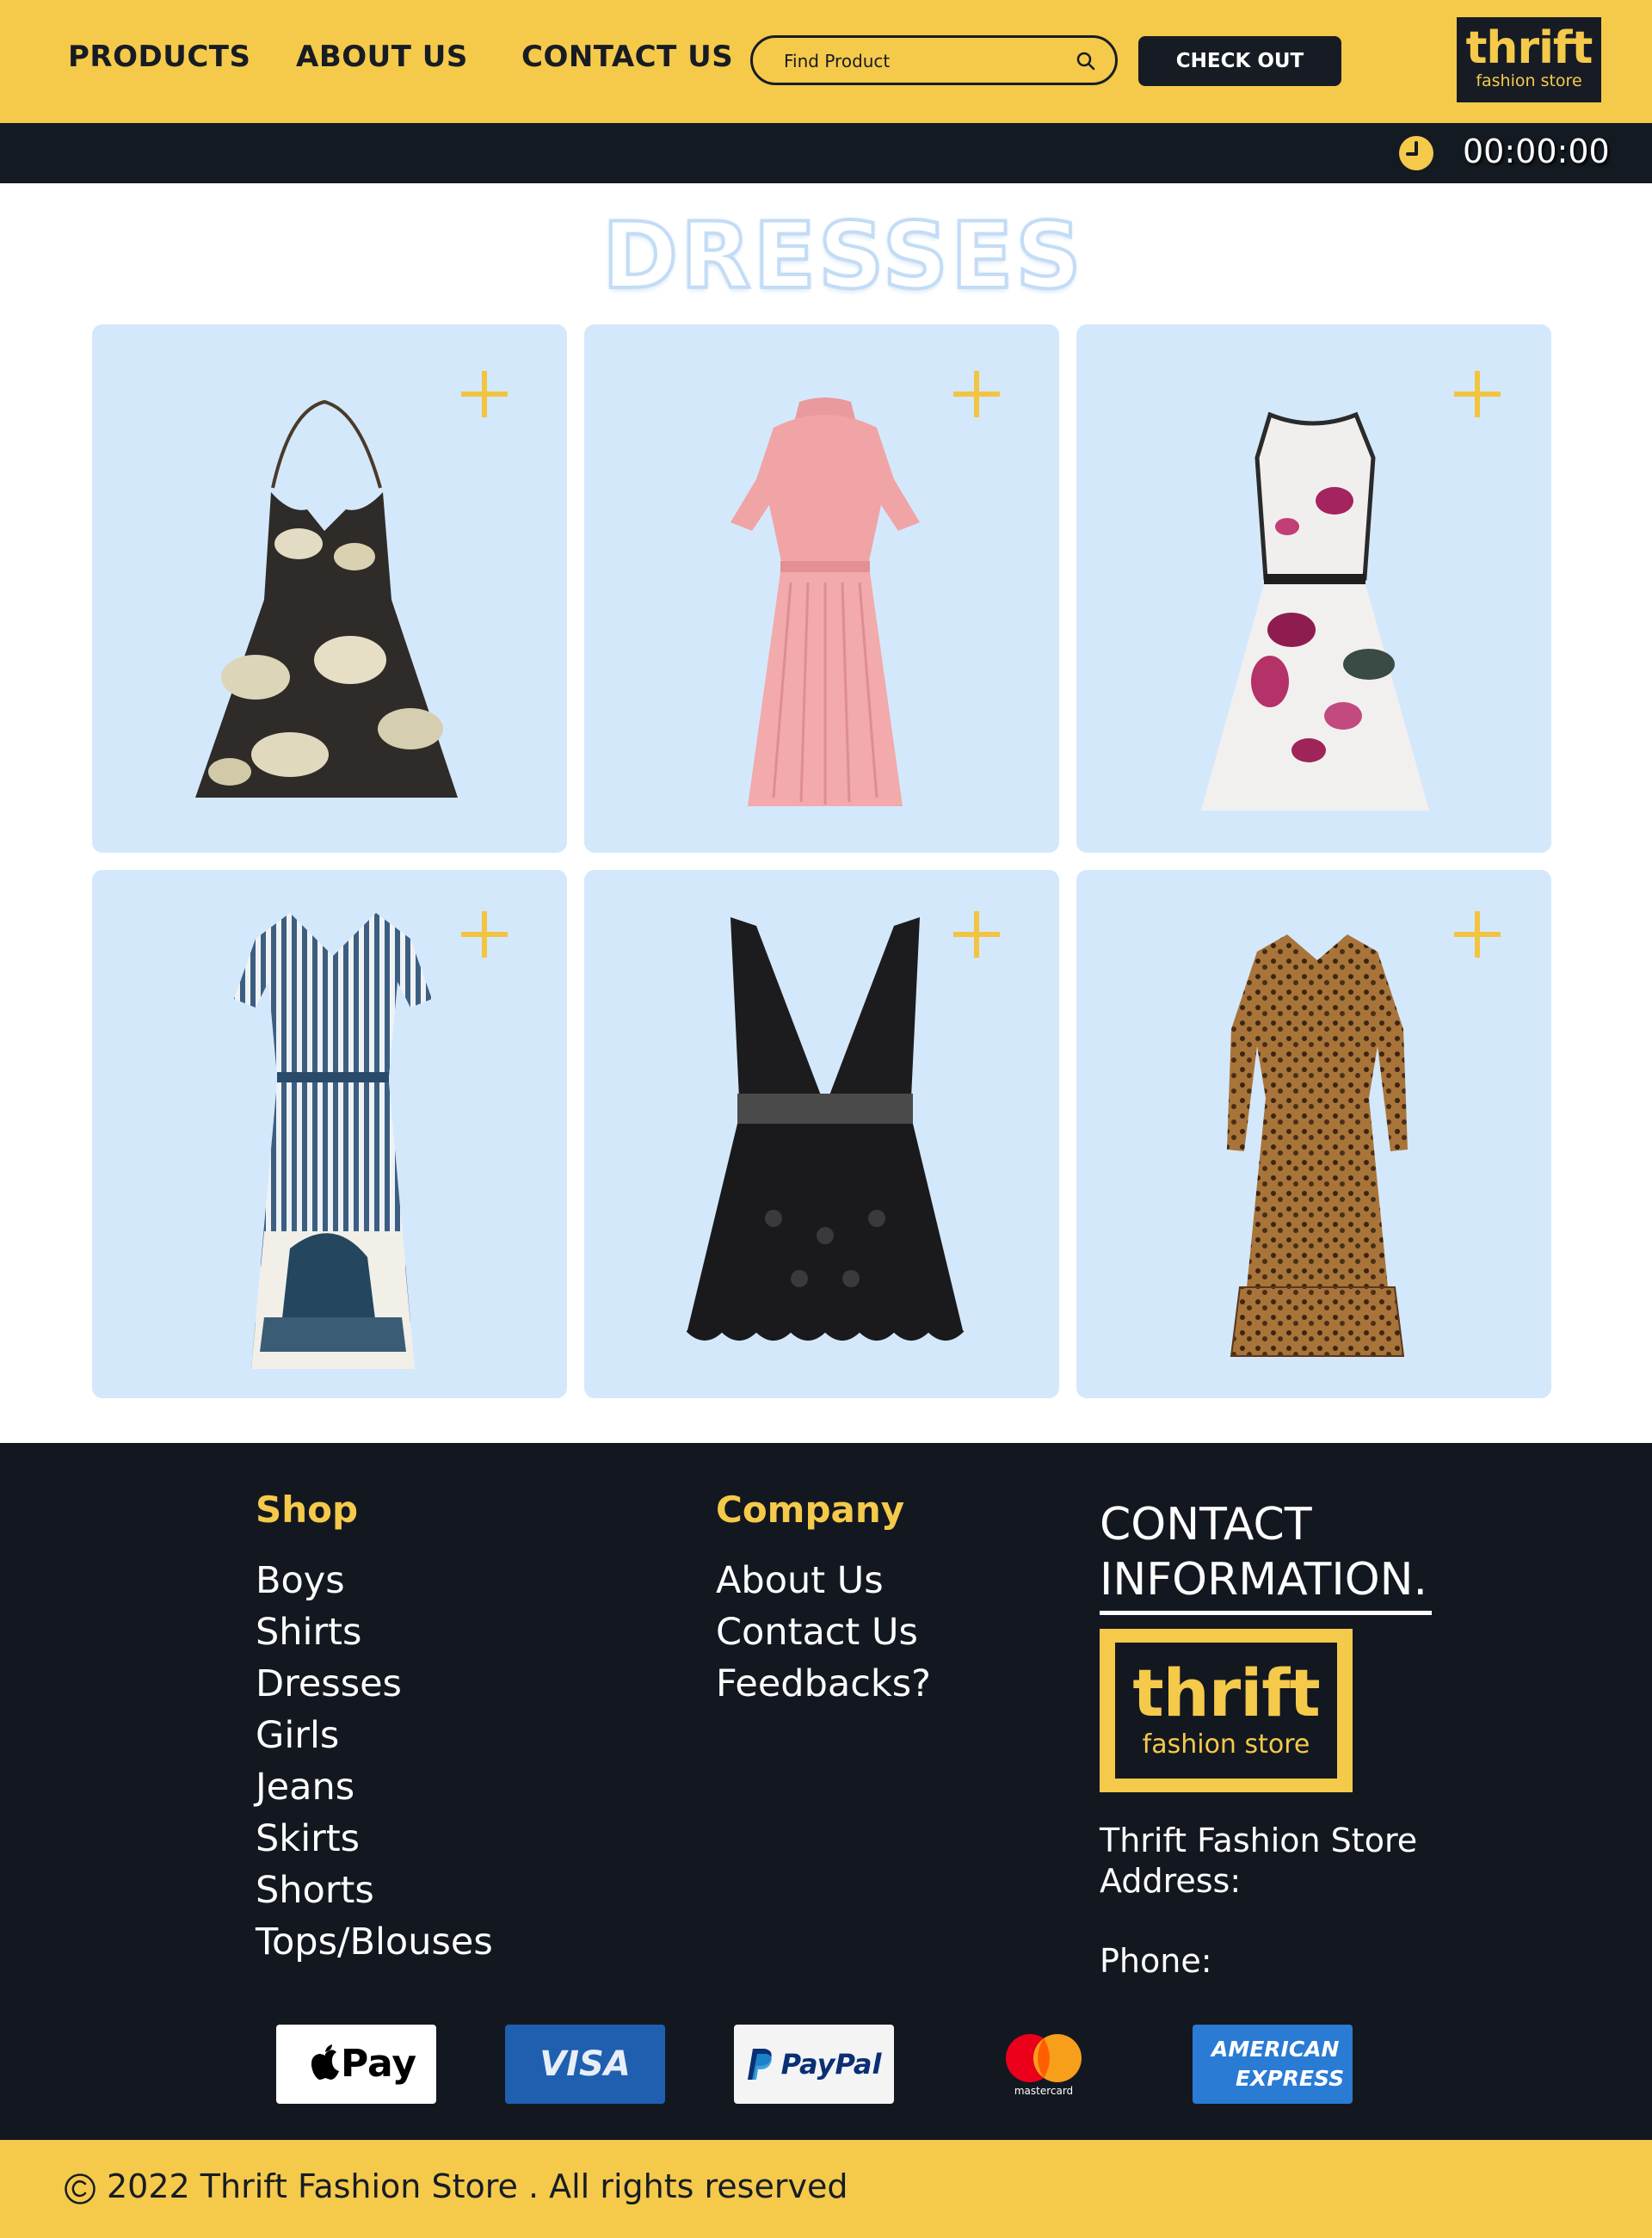 The width and height of the screenshot is (1652, 2238). I want to click on search-box, so click(934, 60).